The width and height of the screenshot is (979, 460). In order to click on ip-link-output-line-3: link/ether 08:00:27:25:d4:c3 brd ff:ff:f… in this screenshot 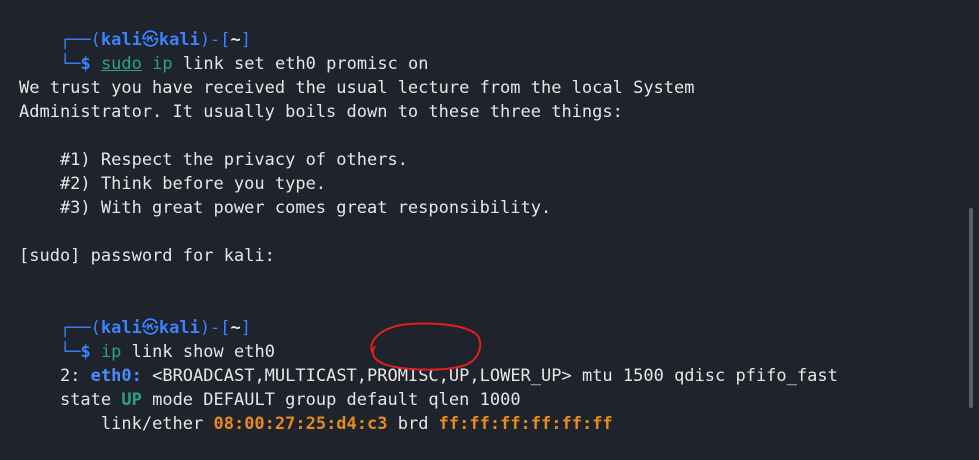, I will do `click(316, 411)`.